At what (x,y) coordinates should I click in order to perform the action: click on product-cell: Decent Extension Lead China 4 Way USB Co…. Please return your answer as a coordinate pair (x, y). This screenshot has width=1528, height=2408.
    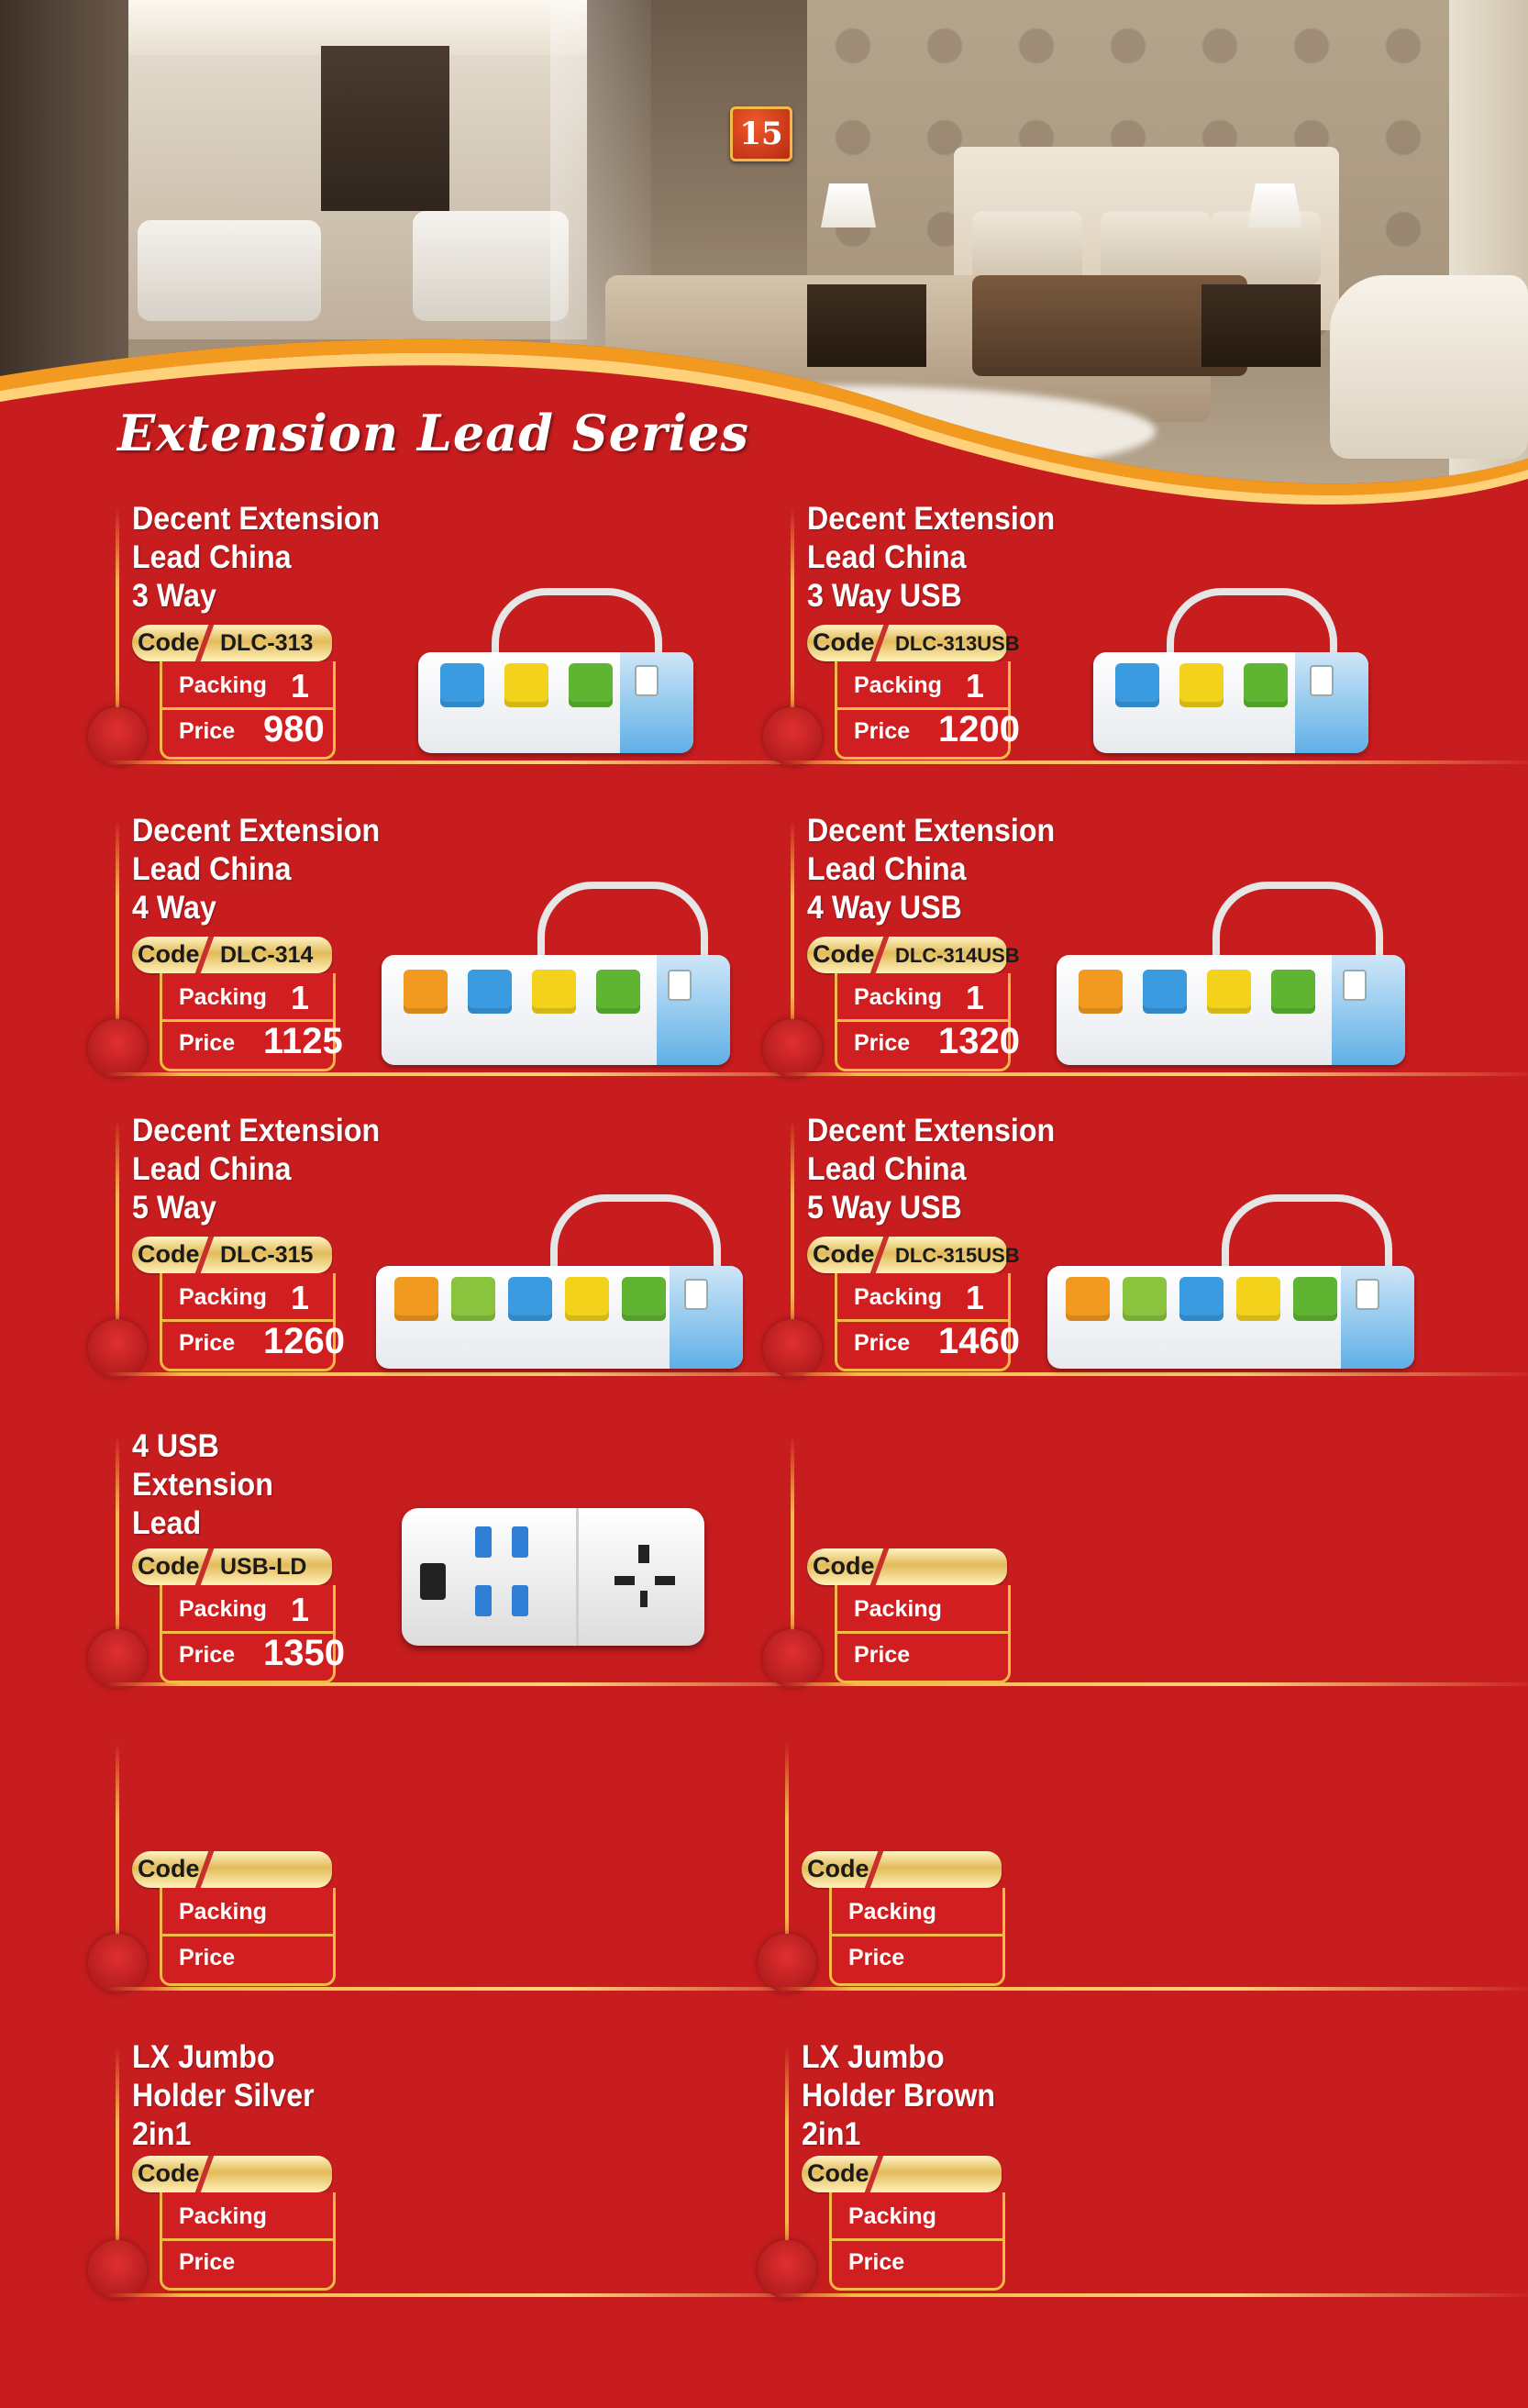
    Looking at the image, I should click on (1145, 949).